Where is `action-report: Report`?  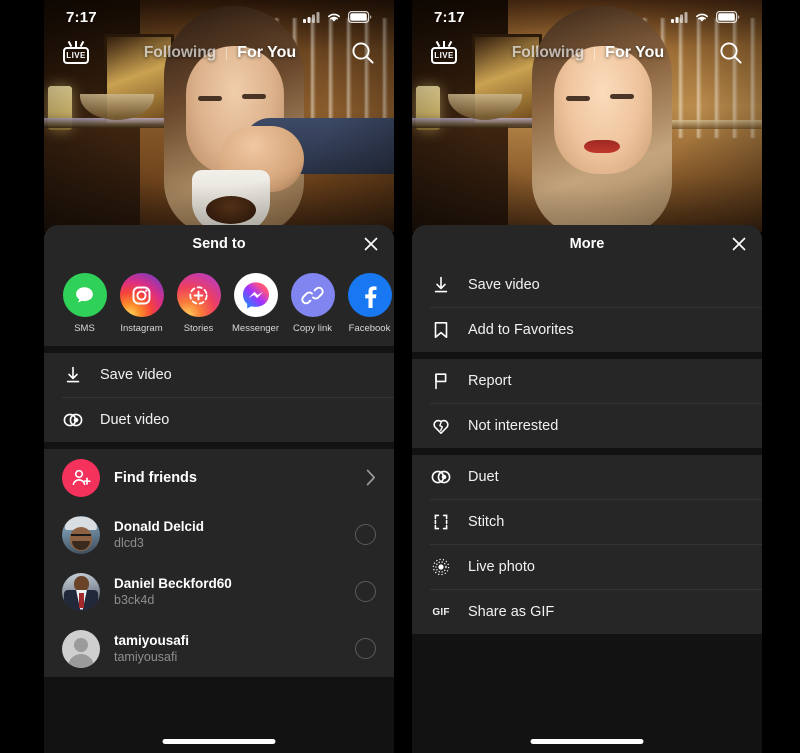
action-report: Report is located at coordinates (587, 381).